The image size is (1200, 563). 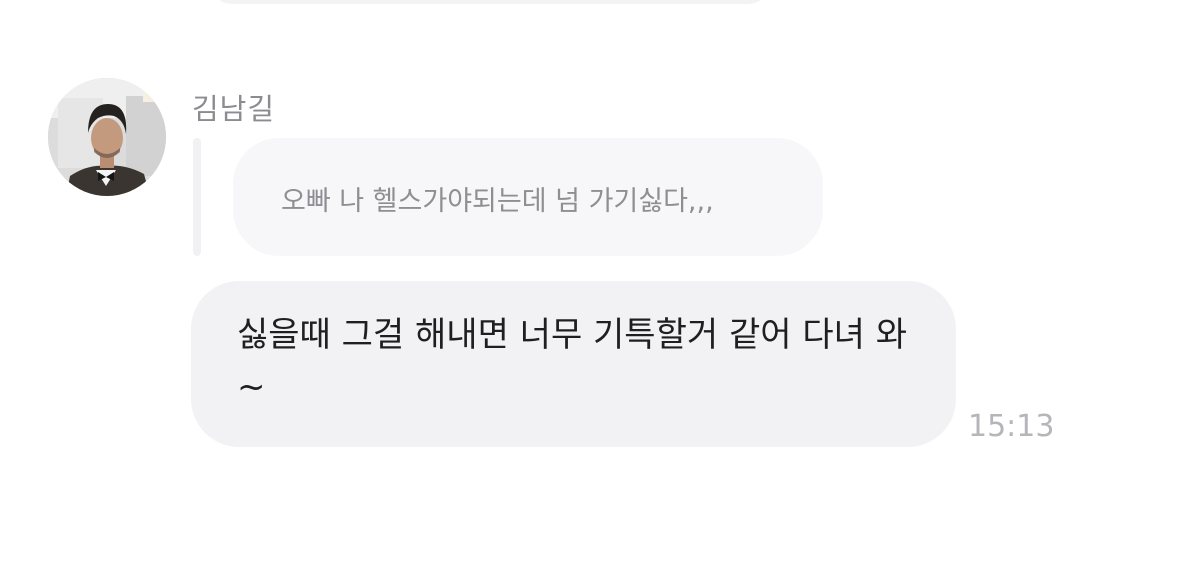 I want to click on previous-message-bubble, so click(x=490, y=2).